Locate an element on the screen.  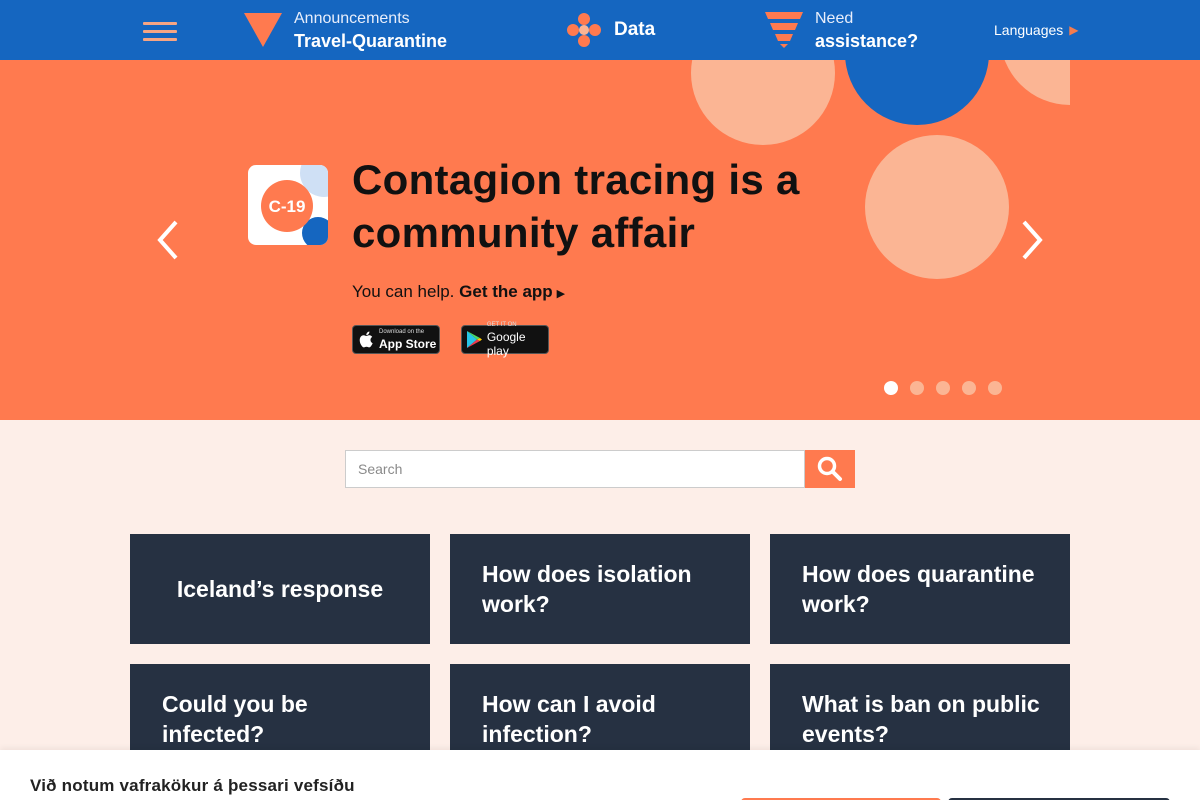
app-store-badge: Download on the App Store is located at coordinates (396, 339).